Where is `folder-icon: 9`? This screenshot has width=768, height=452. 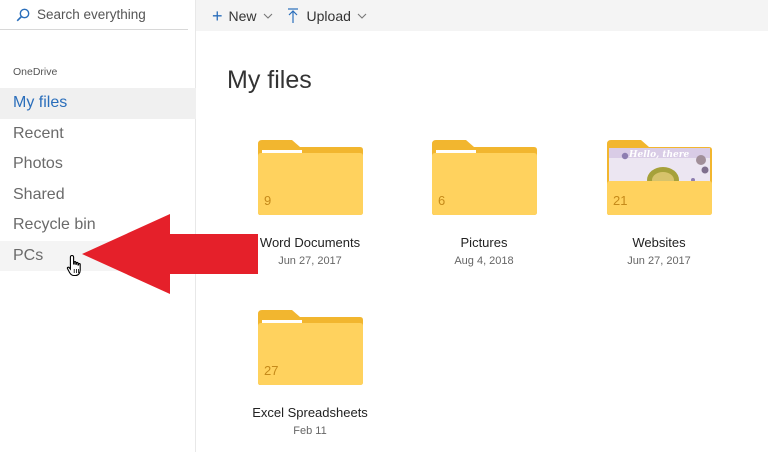
folder-icon: 9 is located at coordinates (310, 178).